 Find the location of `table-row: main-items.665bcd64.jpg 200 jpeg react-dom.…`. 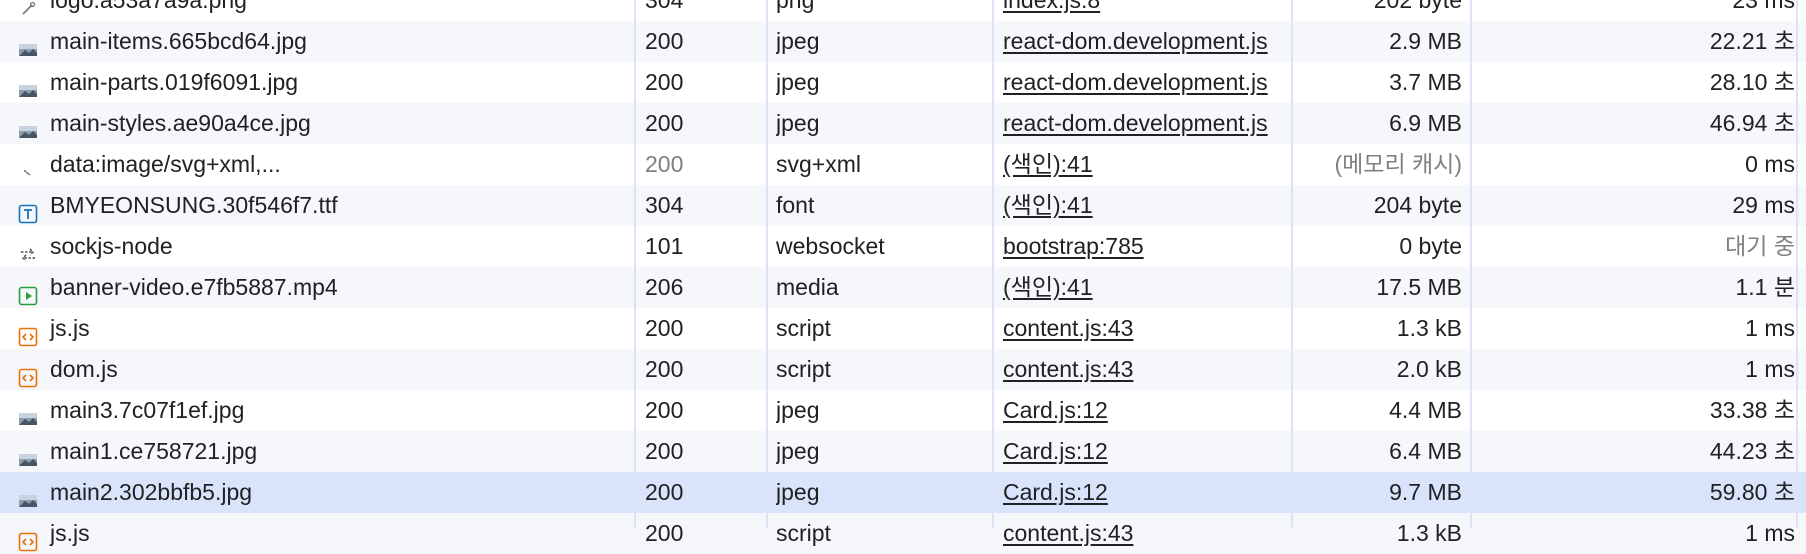

table-row: main-items.665bcd64.jpg 200 jpeg react-dom.… is located at coordinates (903, 41).